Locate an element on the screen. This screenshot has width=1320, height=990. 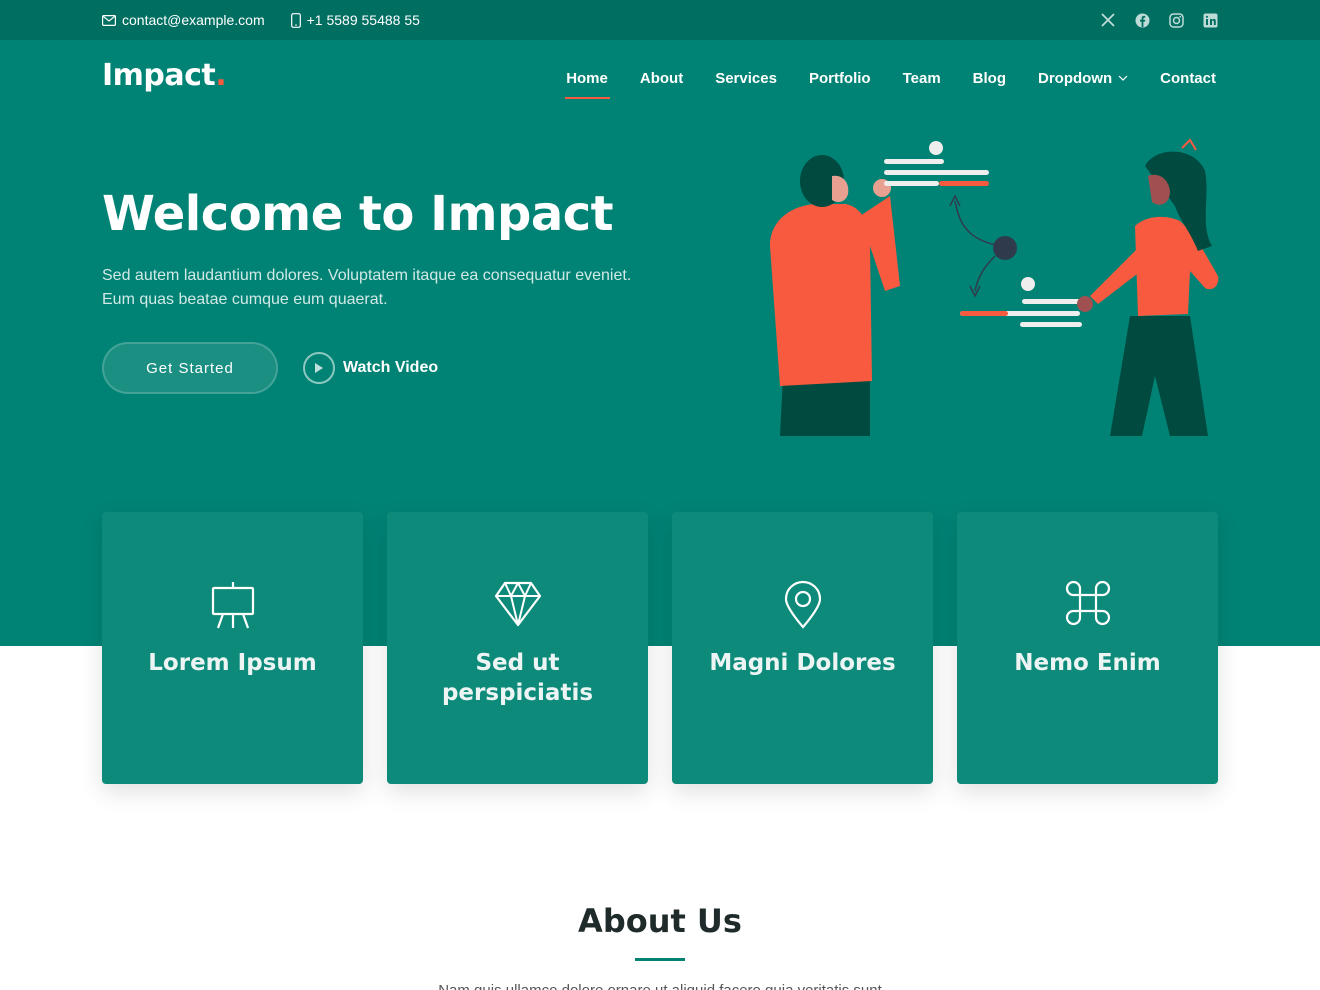
nav-portfolio: Portfolio is located at coordinates (840, 78).